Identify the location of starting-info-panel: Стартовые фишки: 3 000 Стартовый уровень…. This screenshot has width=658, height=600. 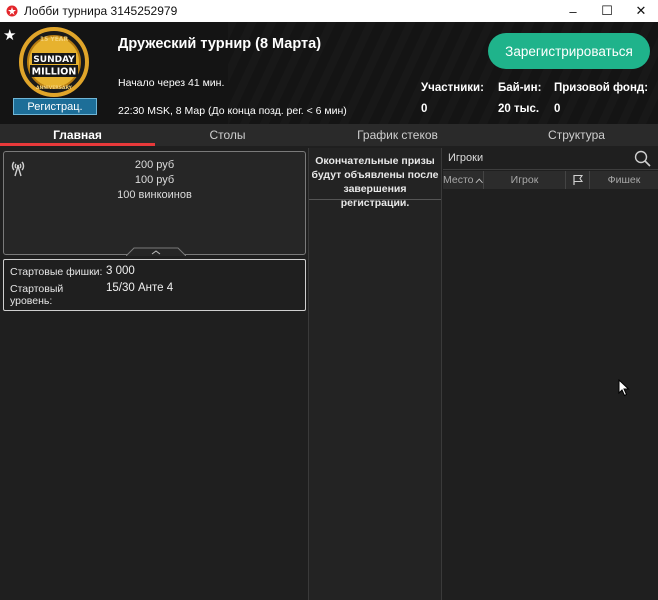
(154, 285).